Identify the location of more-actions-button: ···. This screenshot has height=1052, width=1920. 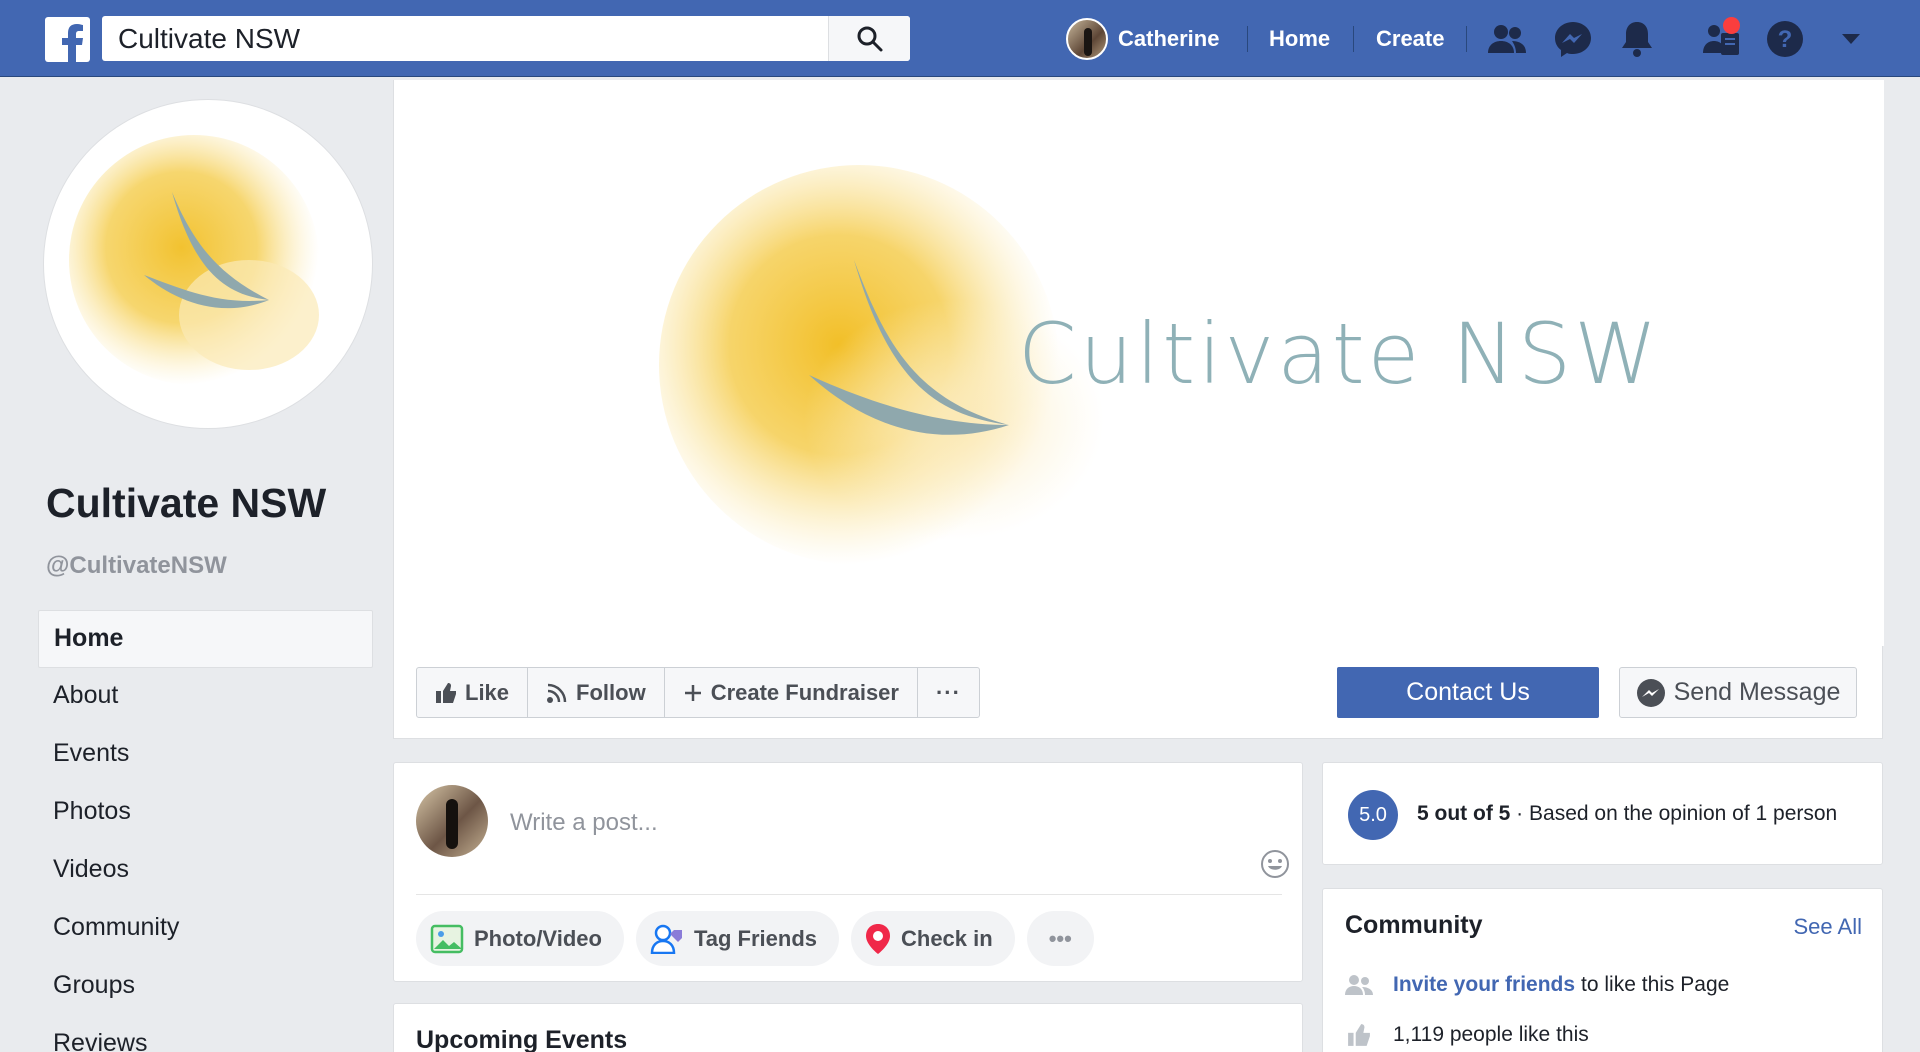
(948, 692).